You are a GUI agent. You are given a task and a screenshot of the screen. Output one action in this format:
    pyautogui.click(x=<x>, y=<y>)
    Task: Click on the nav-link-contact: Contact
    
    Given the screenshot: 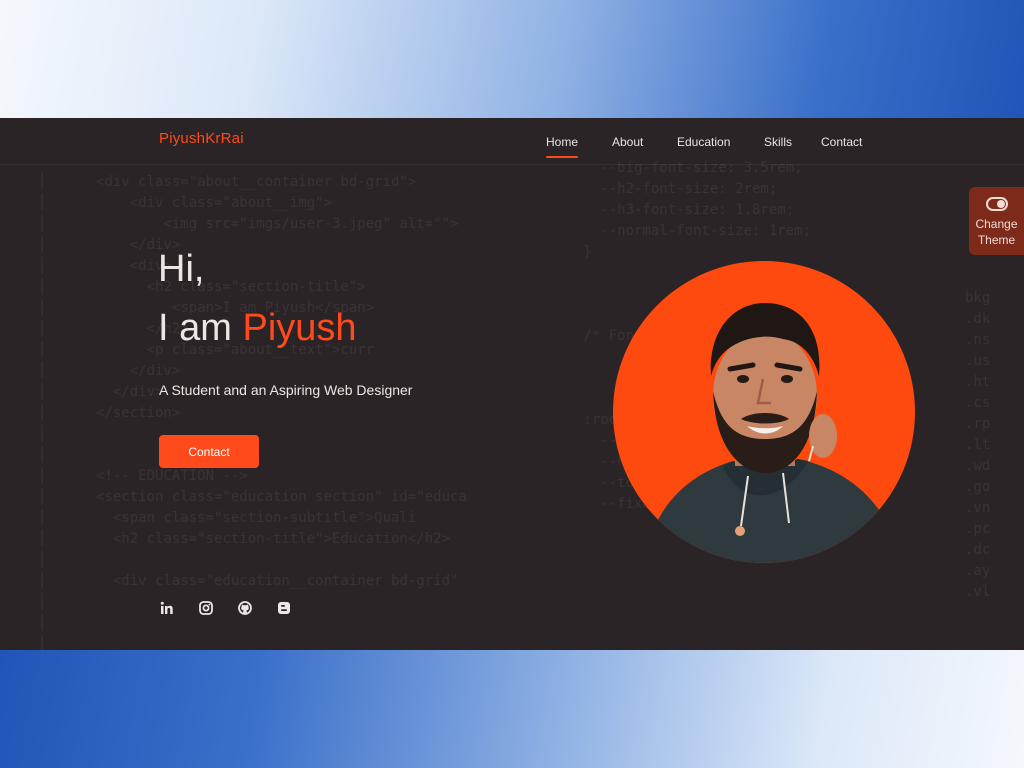 What is the action you would take?
    pyautogui.click(x=841, y=142)
    